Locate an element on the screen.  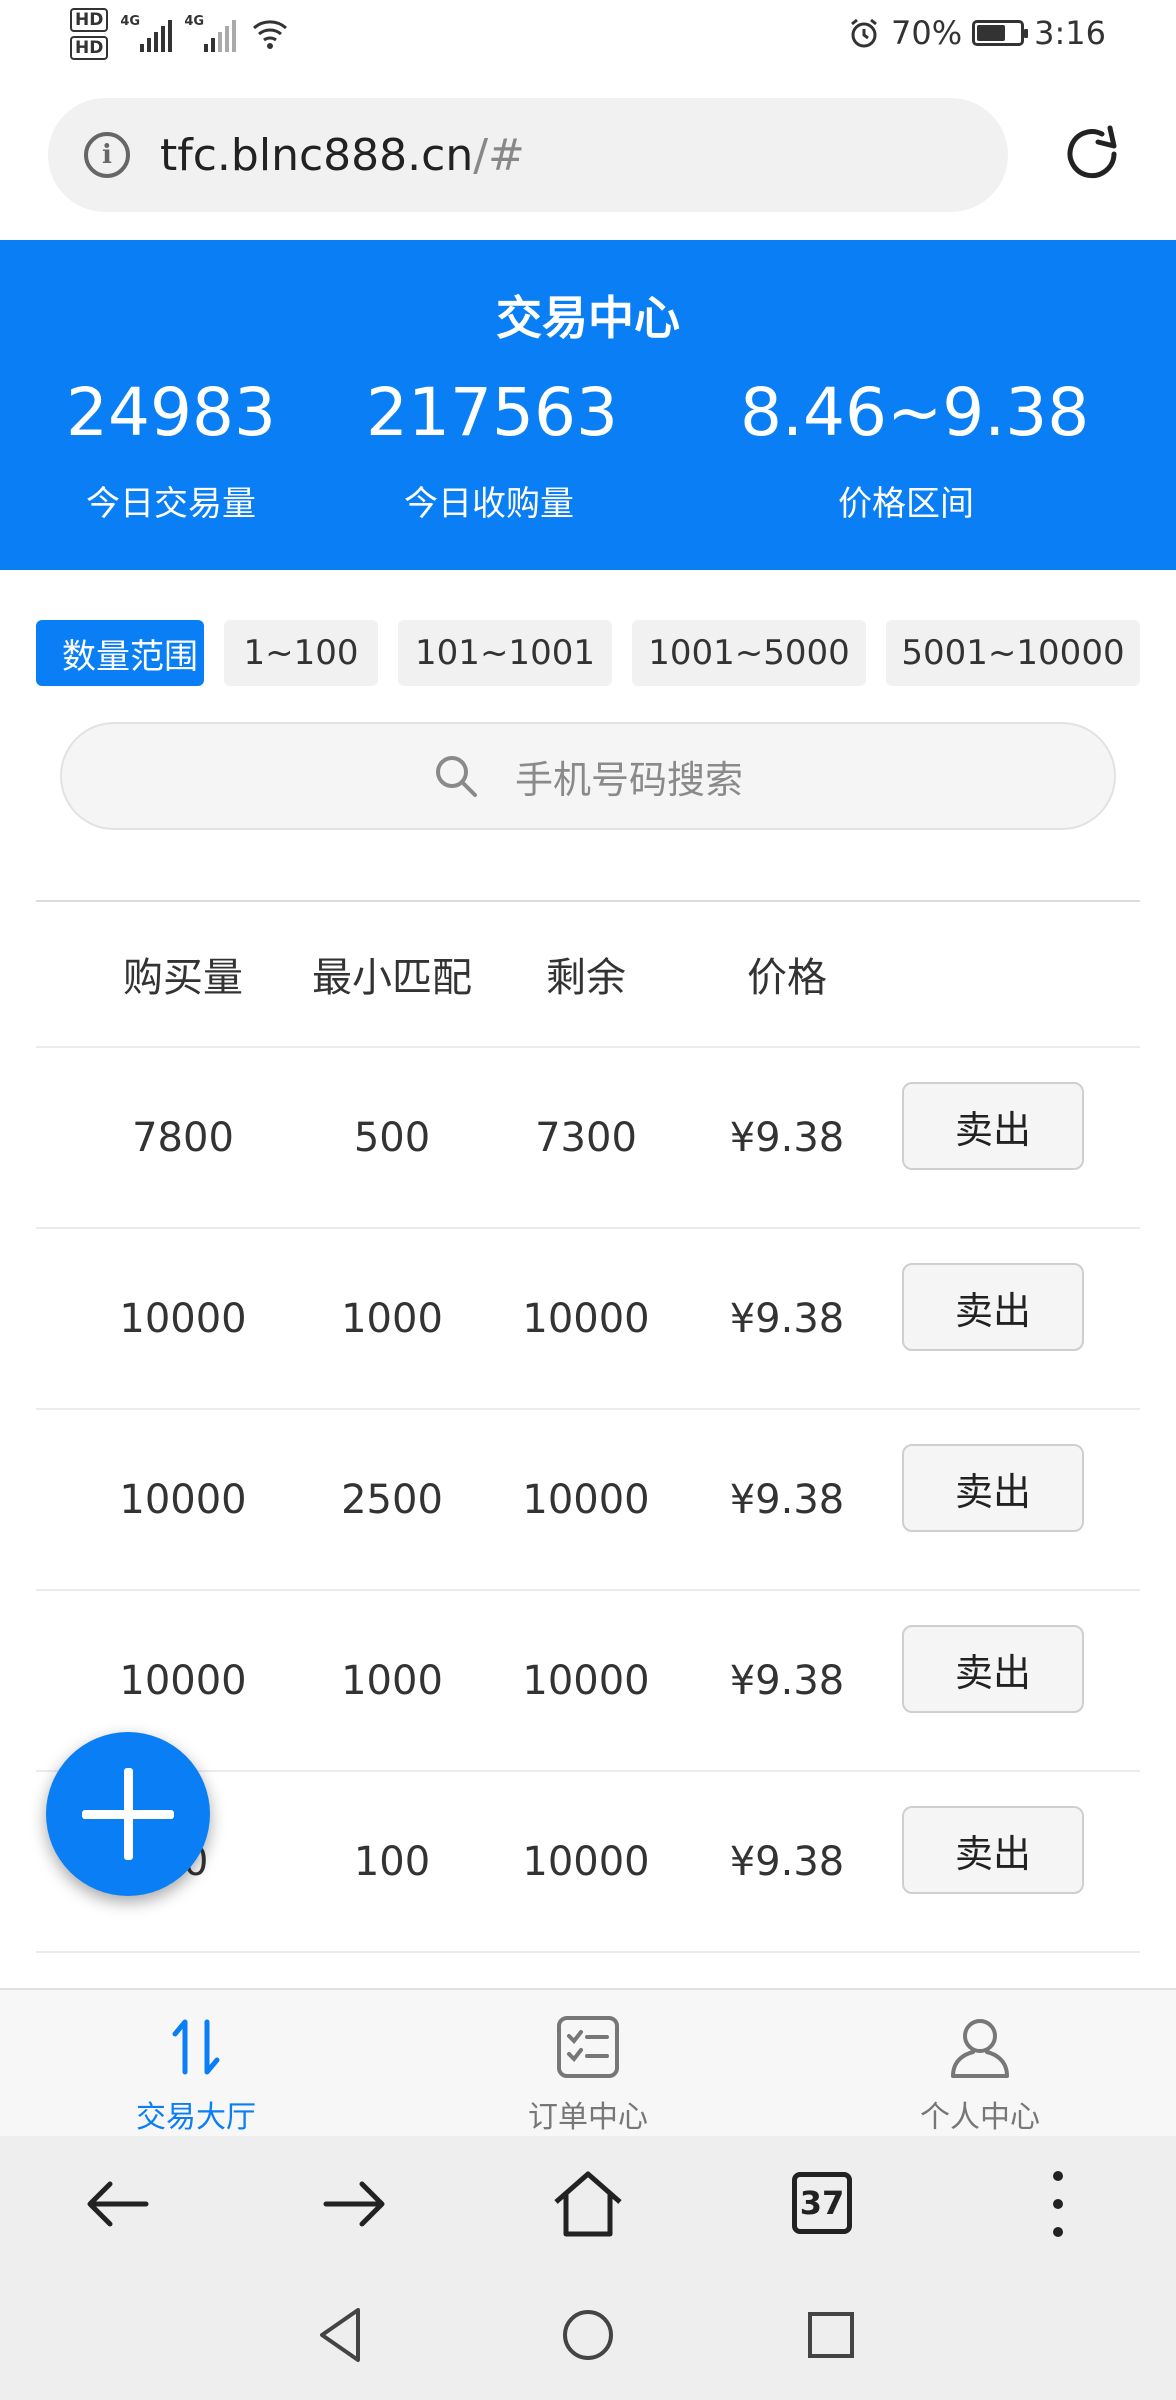
hd-badge-1: HD is located at coordinates (89, 20).